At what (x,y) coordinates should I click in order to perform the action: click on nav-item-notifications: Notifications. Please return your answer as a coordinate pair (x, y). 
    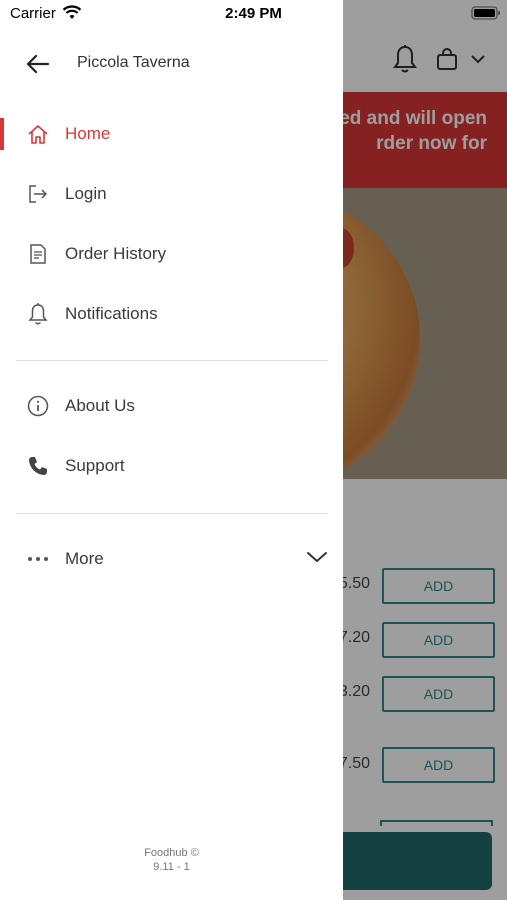
    Looking at the image, I should click on (171, 314).